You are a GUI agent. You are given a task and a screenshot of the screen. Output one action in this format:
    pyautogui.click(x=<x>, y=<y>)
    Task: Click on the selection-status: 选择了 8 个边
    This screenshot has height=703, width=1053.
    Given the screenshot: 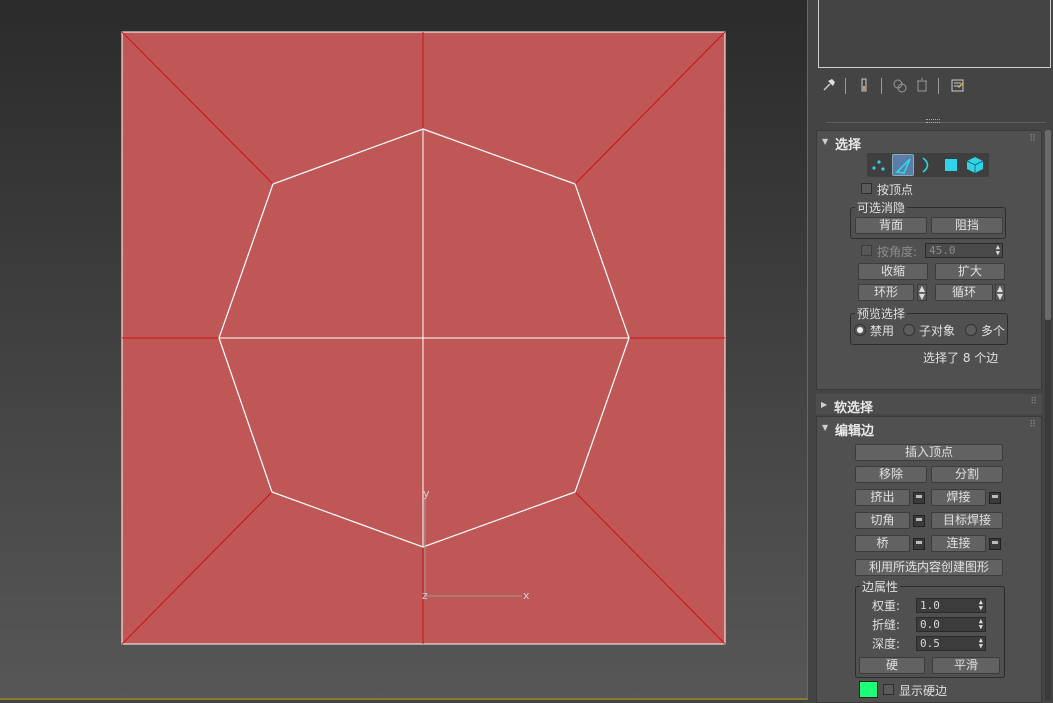 What is the action you would take?
    pyautogui.click(x=961, y=358)
    